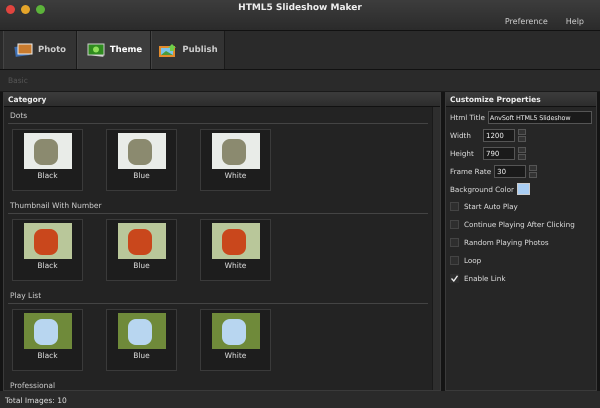  Describe the element at coordinates (40, 9) in the screenshot. I see `zoom-button` at that location.